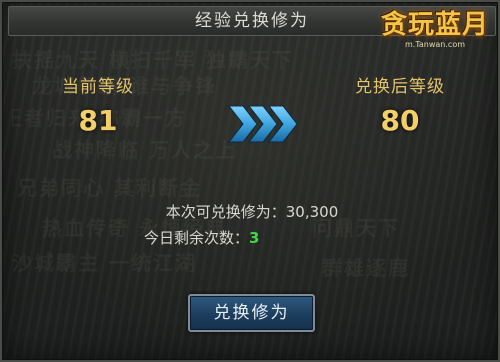 The width and height of the screenshot is (500, 362). I want to click on remaining-times-value: 3, so click(254, 238).